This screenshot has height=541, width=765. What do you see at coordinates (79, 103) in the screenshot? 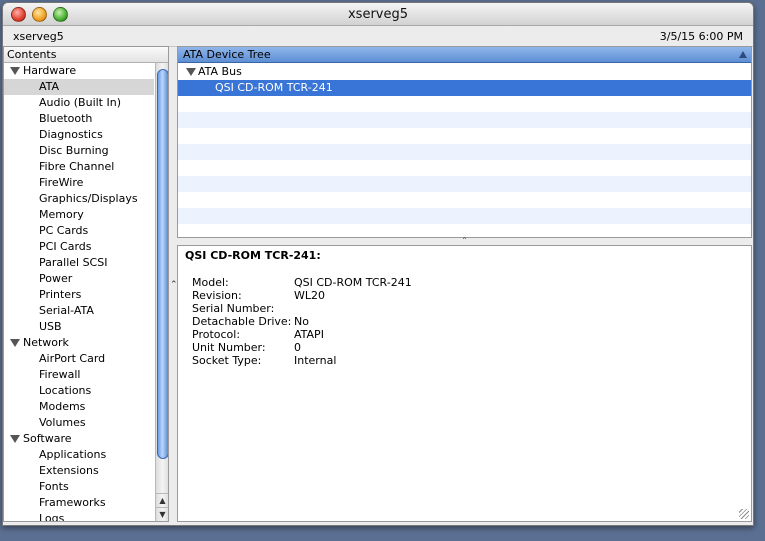
I see `sidebar-item: Audio (Built In)` at bounding box center [79, 103].